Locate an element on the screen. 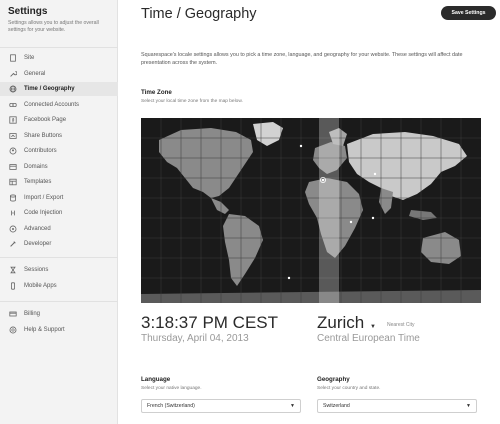  sidebar-item-label: Mobile Apps is located at coordinates (40, 285).